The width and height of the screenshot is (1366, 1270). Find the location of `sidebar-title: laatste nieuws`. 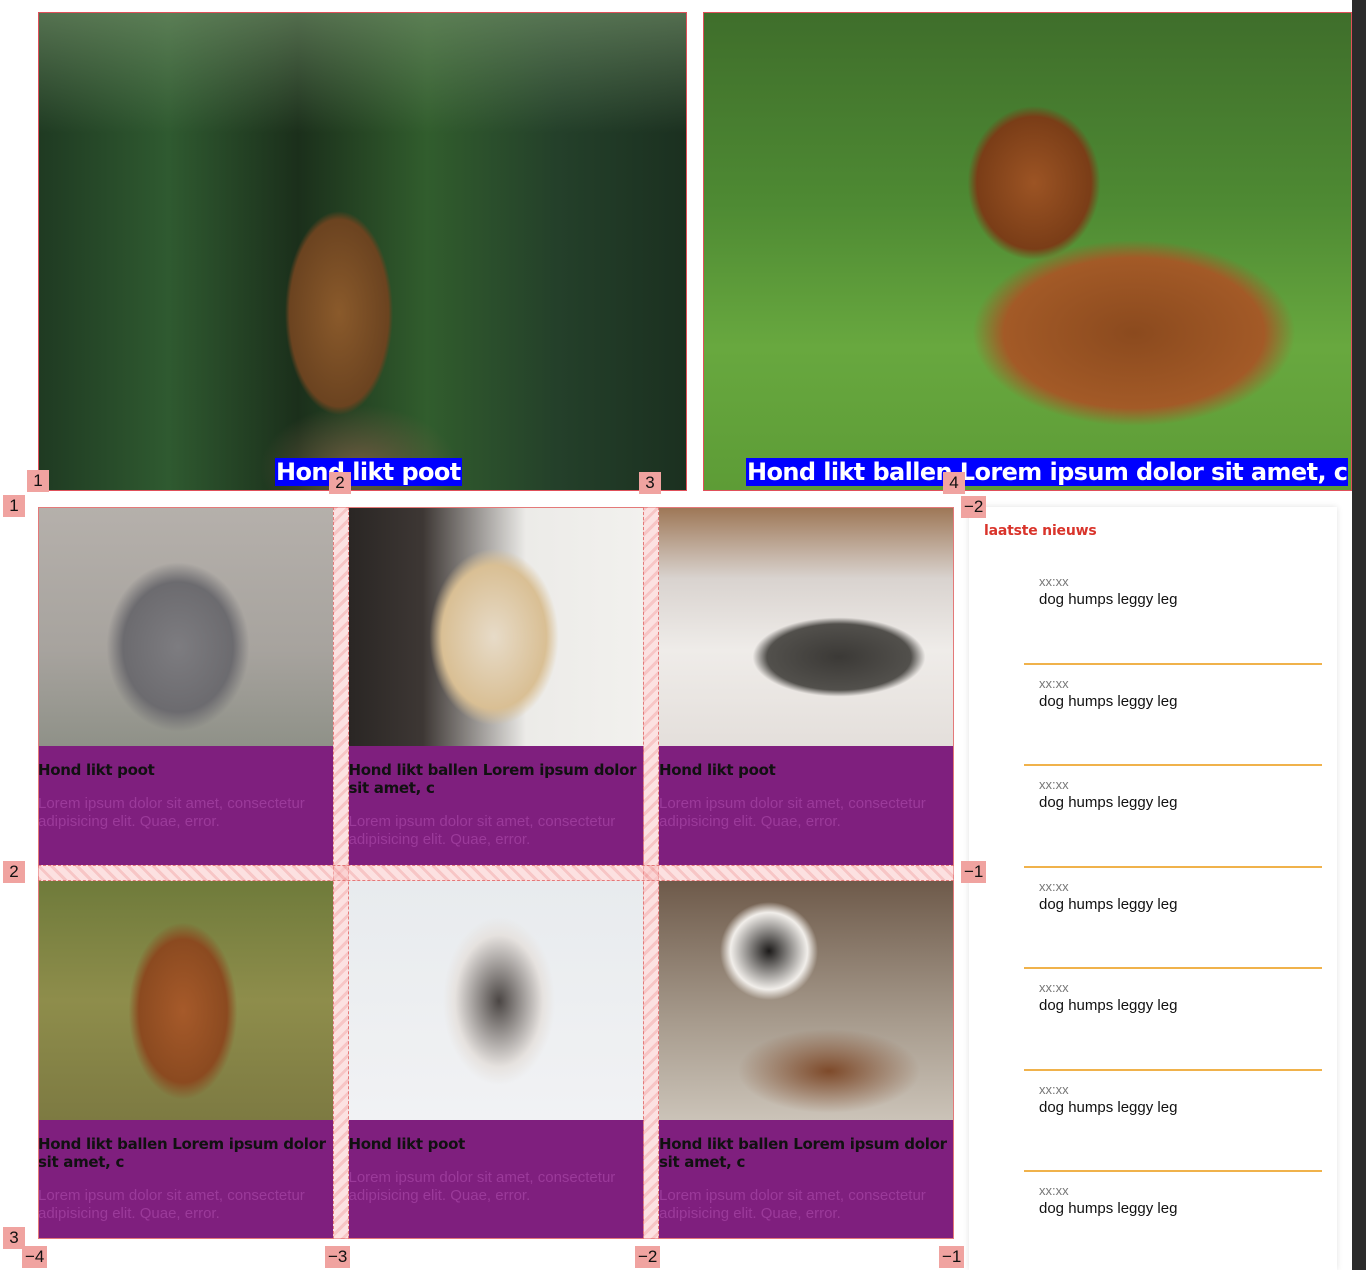

sidebar-title: laatste nieuws is located at coordinates (1040, 531).